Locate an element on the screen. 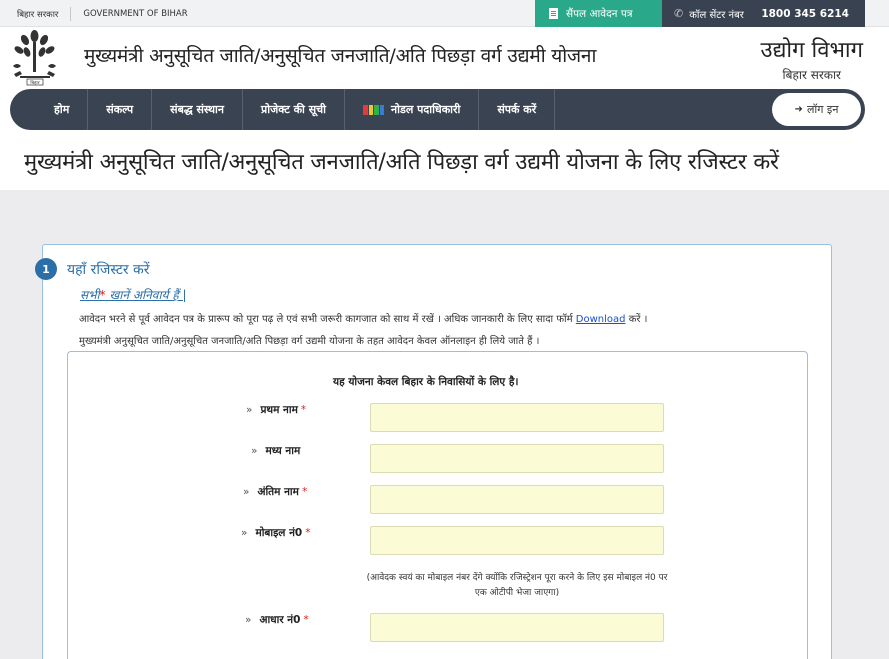 The height and width of the screenshot is (659, 889). top-strip-left: बिहार सरकार GOVERNMENT OF BIHAR is located at coordinates (102, 14).